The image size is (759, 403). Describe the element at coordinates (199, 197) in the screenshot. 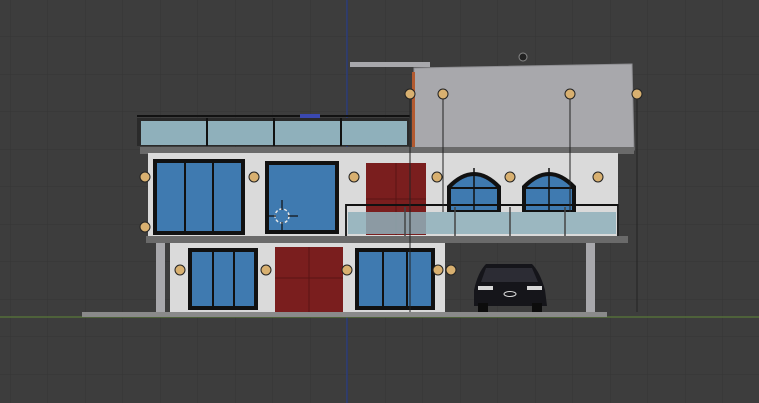

I see `upper-window-left` at that location.